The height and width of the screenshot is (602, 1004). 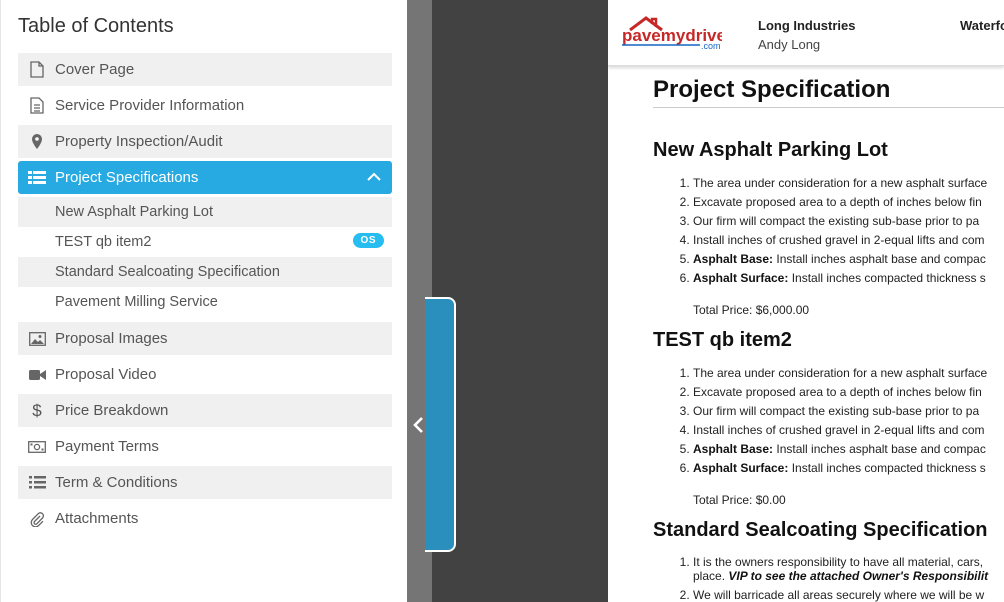 I want to click on sub-item-sealcoating: Standard Sealcoating Specification, so click(x=205, y=272).